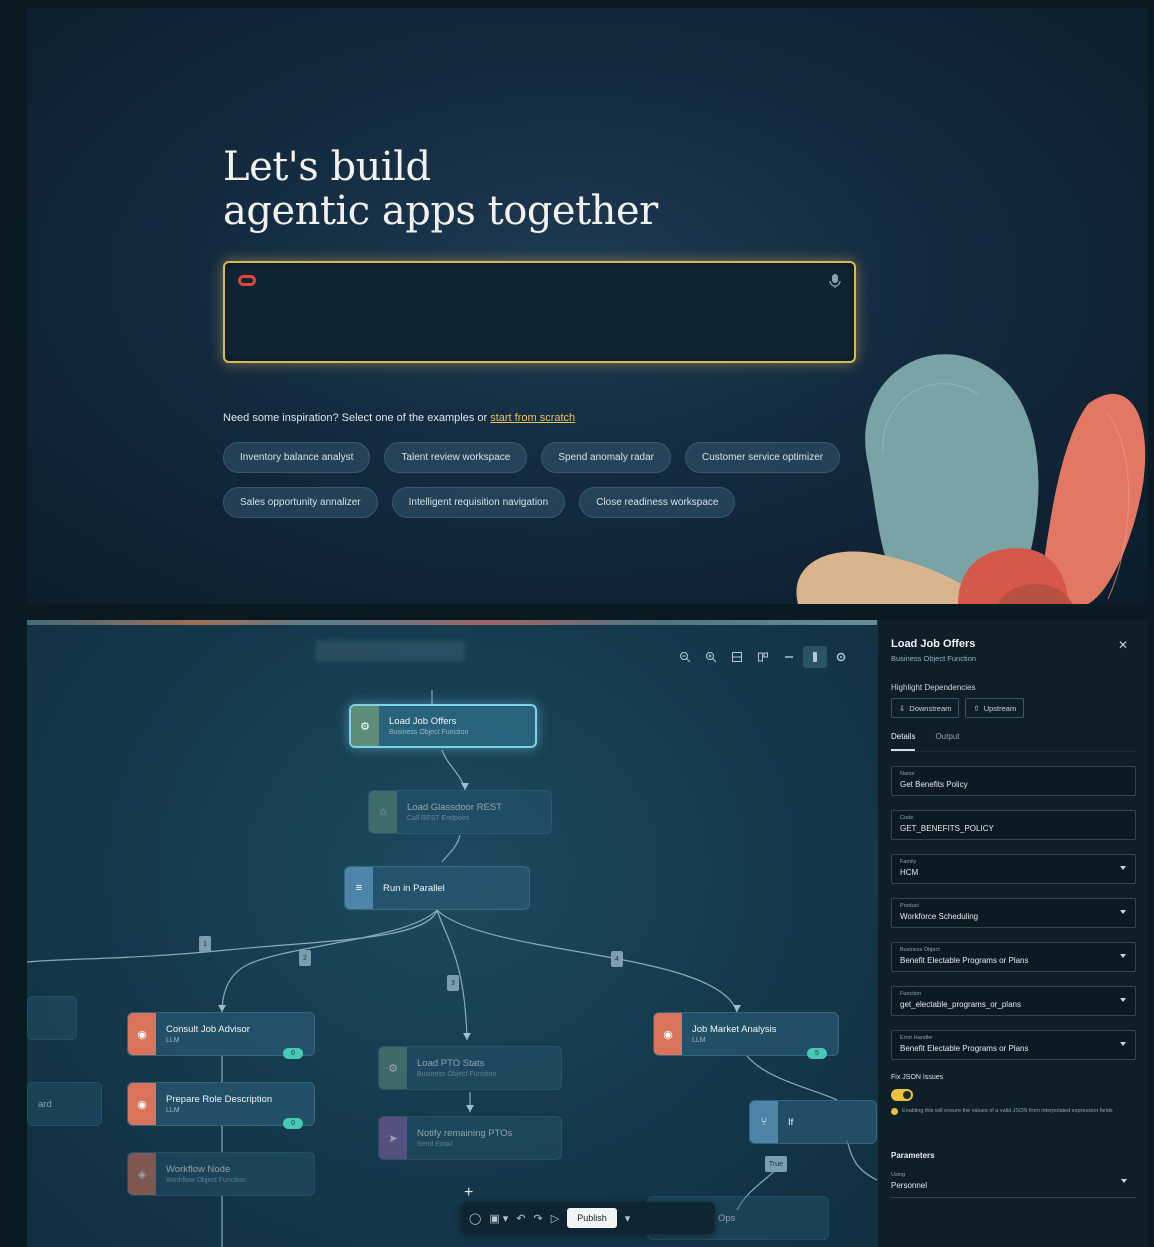 The width and height of the screenshot is (1154, 1247). Describe the element at coordinates (520, 1218) in the screenshot. I see `undo-icon: ↶` at that location.